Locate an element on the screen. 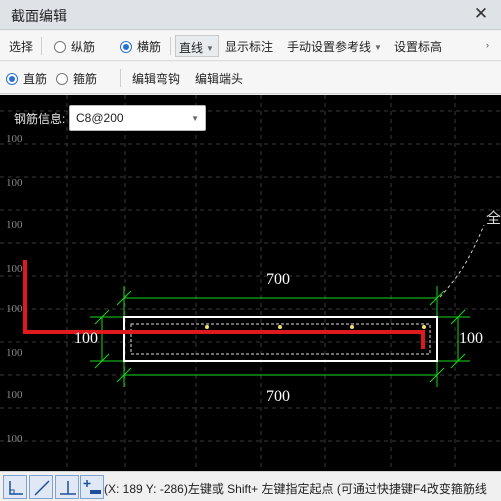 The width and height of the screenshot is (501, 501). add-point-icon is located at coordinates (92, 487).